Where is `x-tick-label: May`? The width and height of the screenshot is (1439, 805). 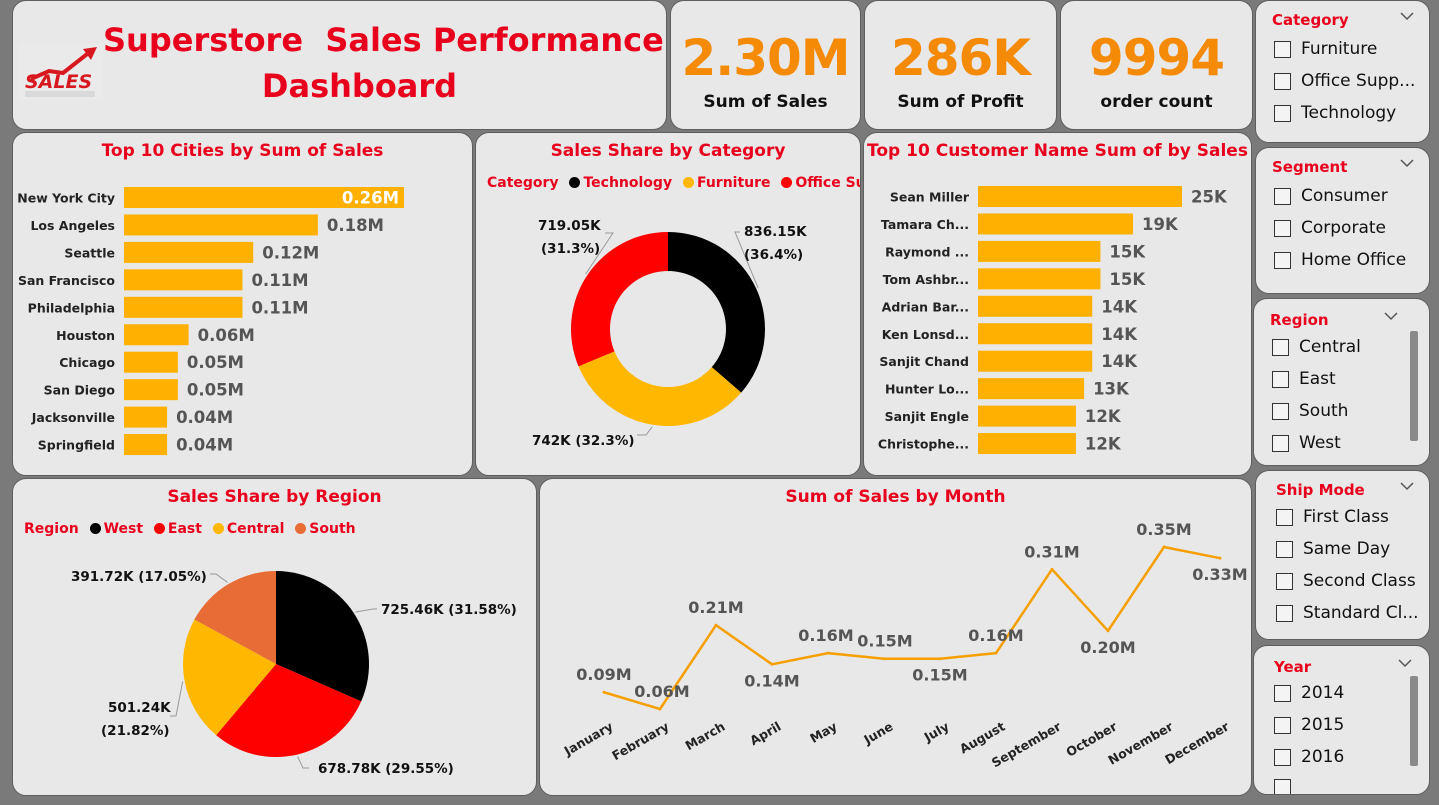 x-tick-label: May is located at coordinates (823, 732).